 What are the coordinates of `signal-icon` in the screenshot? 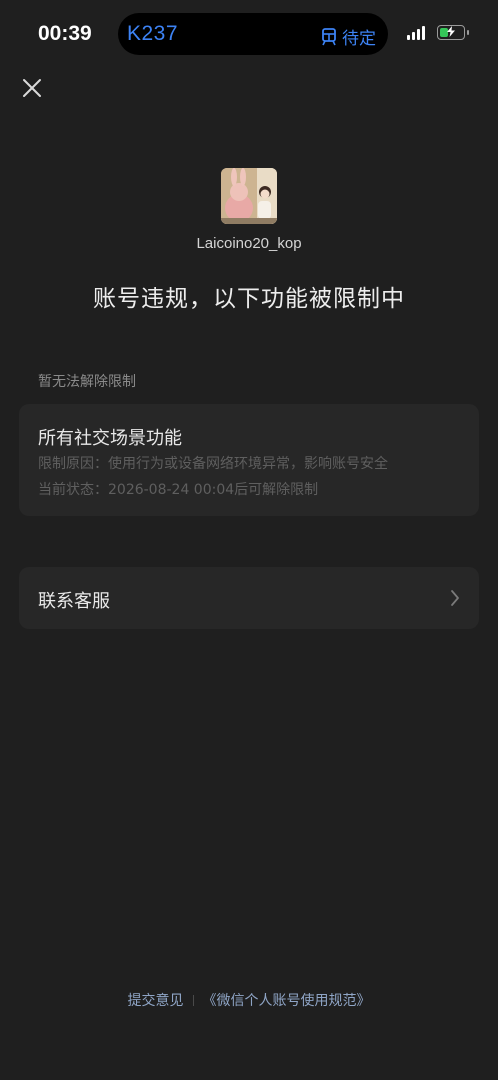 It's located at (416, 32).